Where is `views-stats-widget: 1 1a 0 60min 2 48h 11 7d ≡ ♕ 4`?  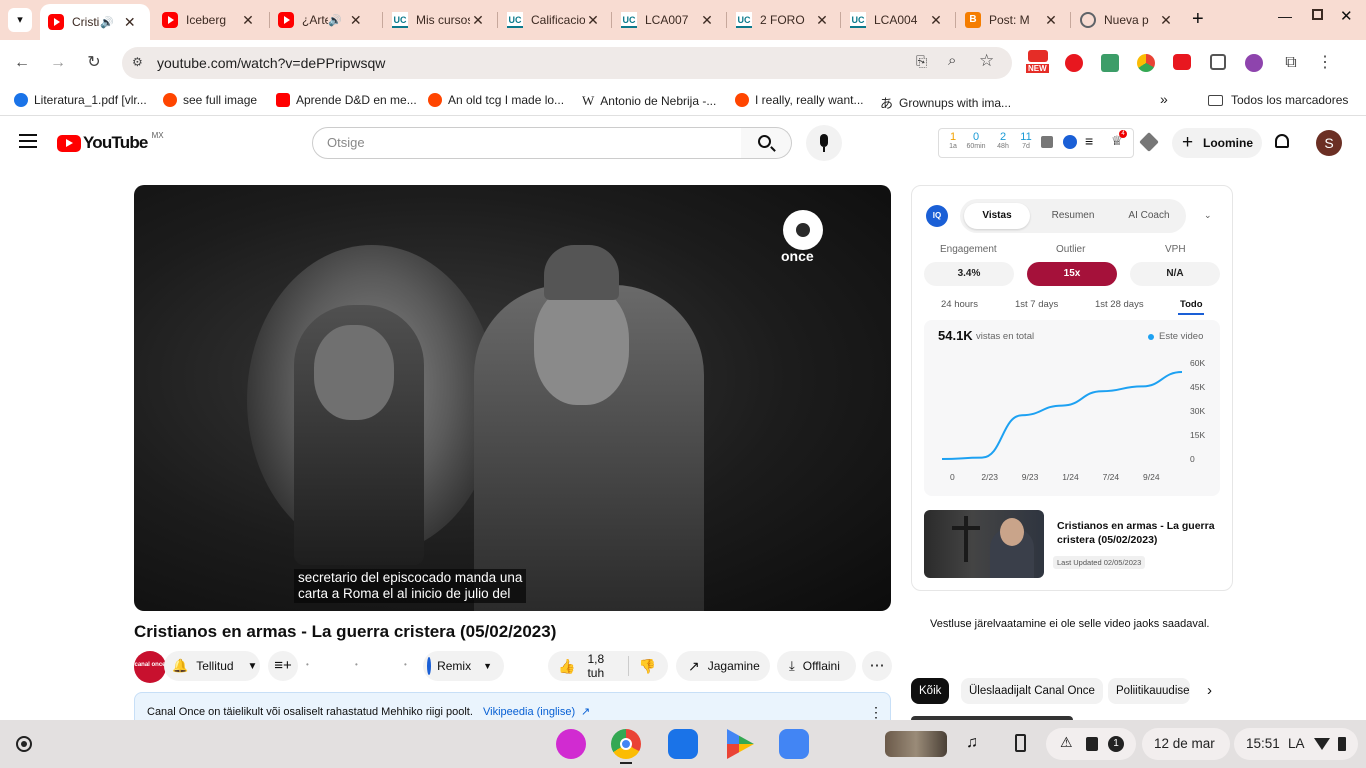 views-stats-widget: 1 1a 0 60min 2 48h 11 7d ≡ ♕ 4 is located at coordinates (1036, 143).